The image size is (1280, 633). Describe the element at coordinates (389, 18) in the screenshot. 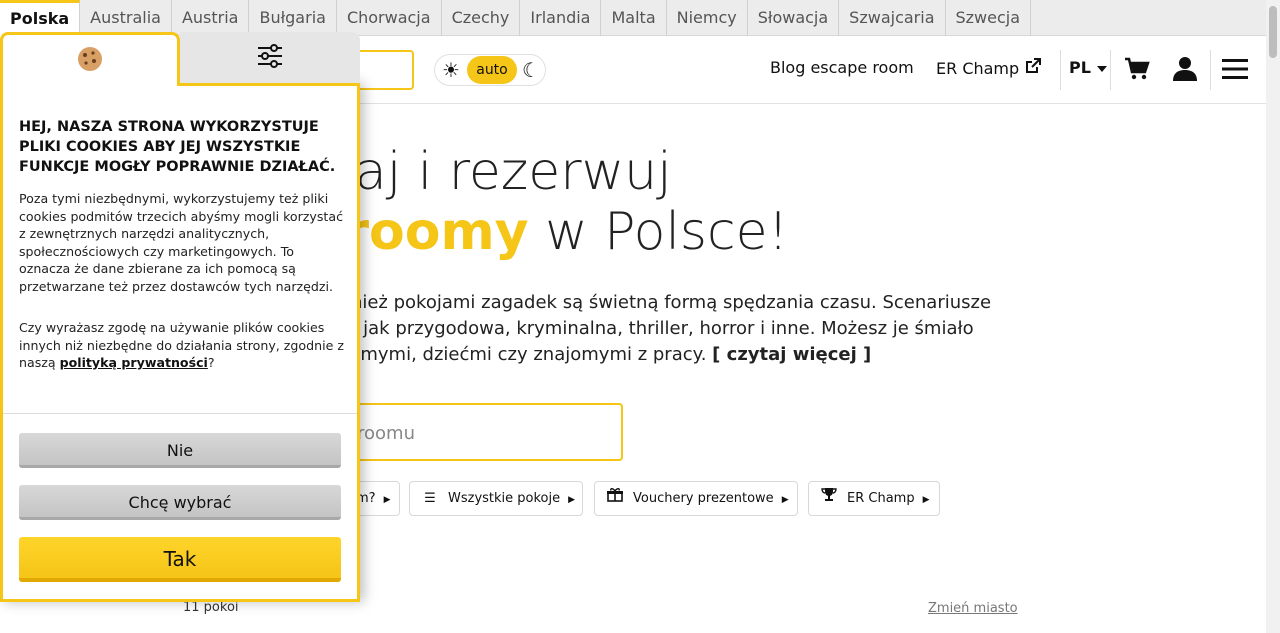

I see `country-tab-chorwacja: Chorwacja` at that location.